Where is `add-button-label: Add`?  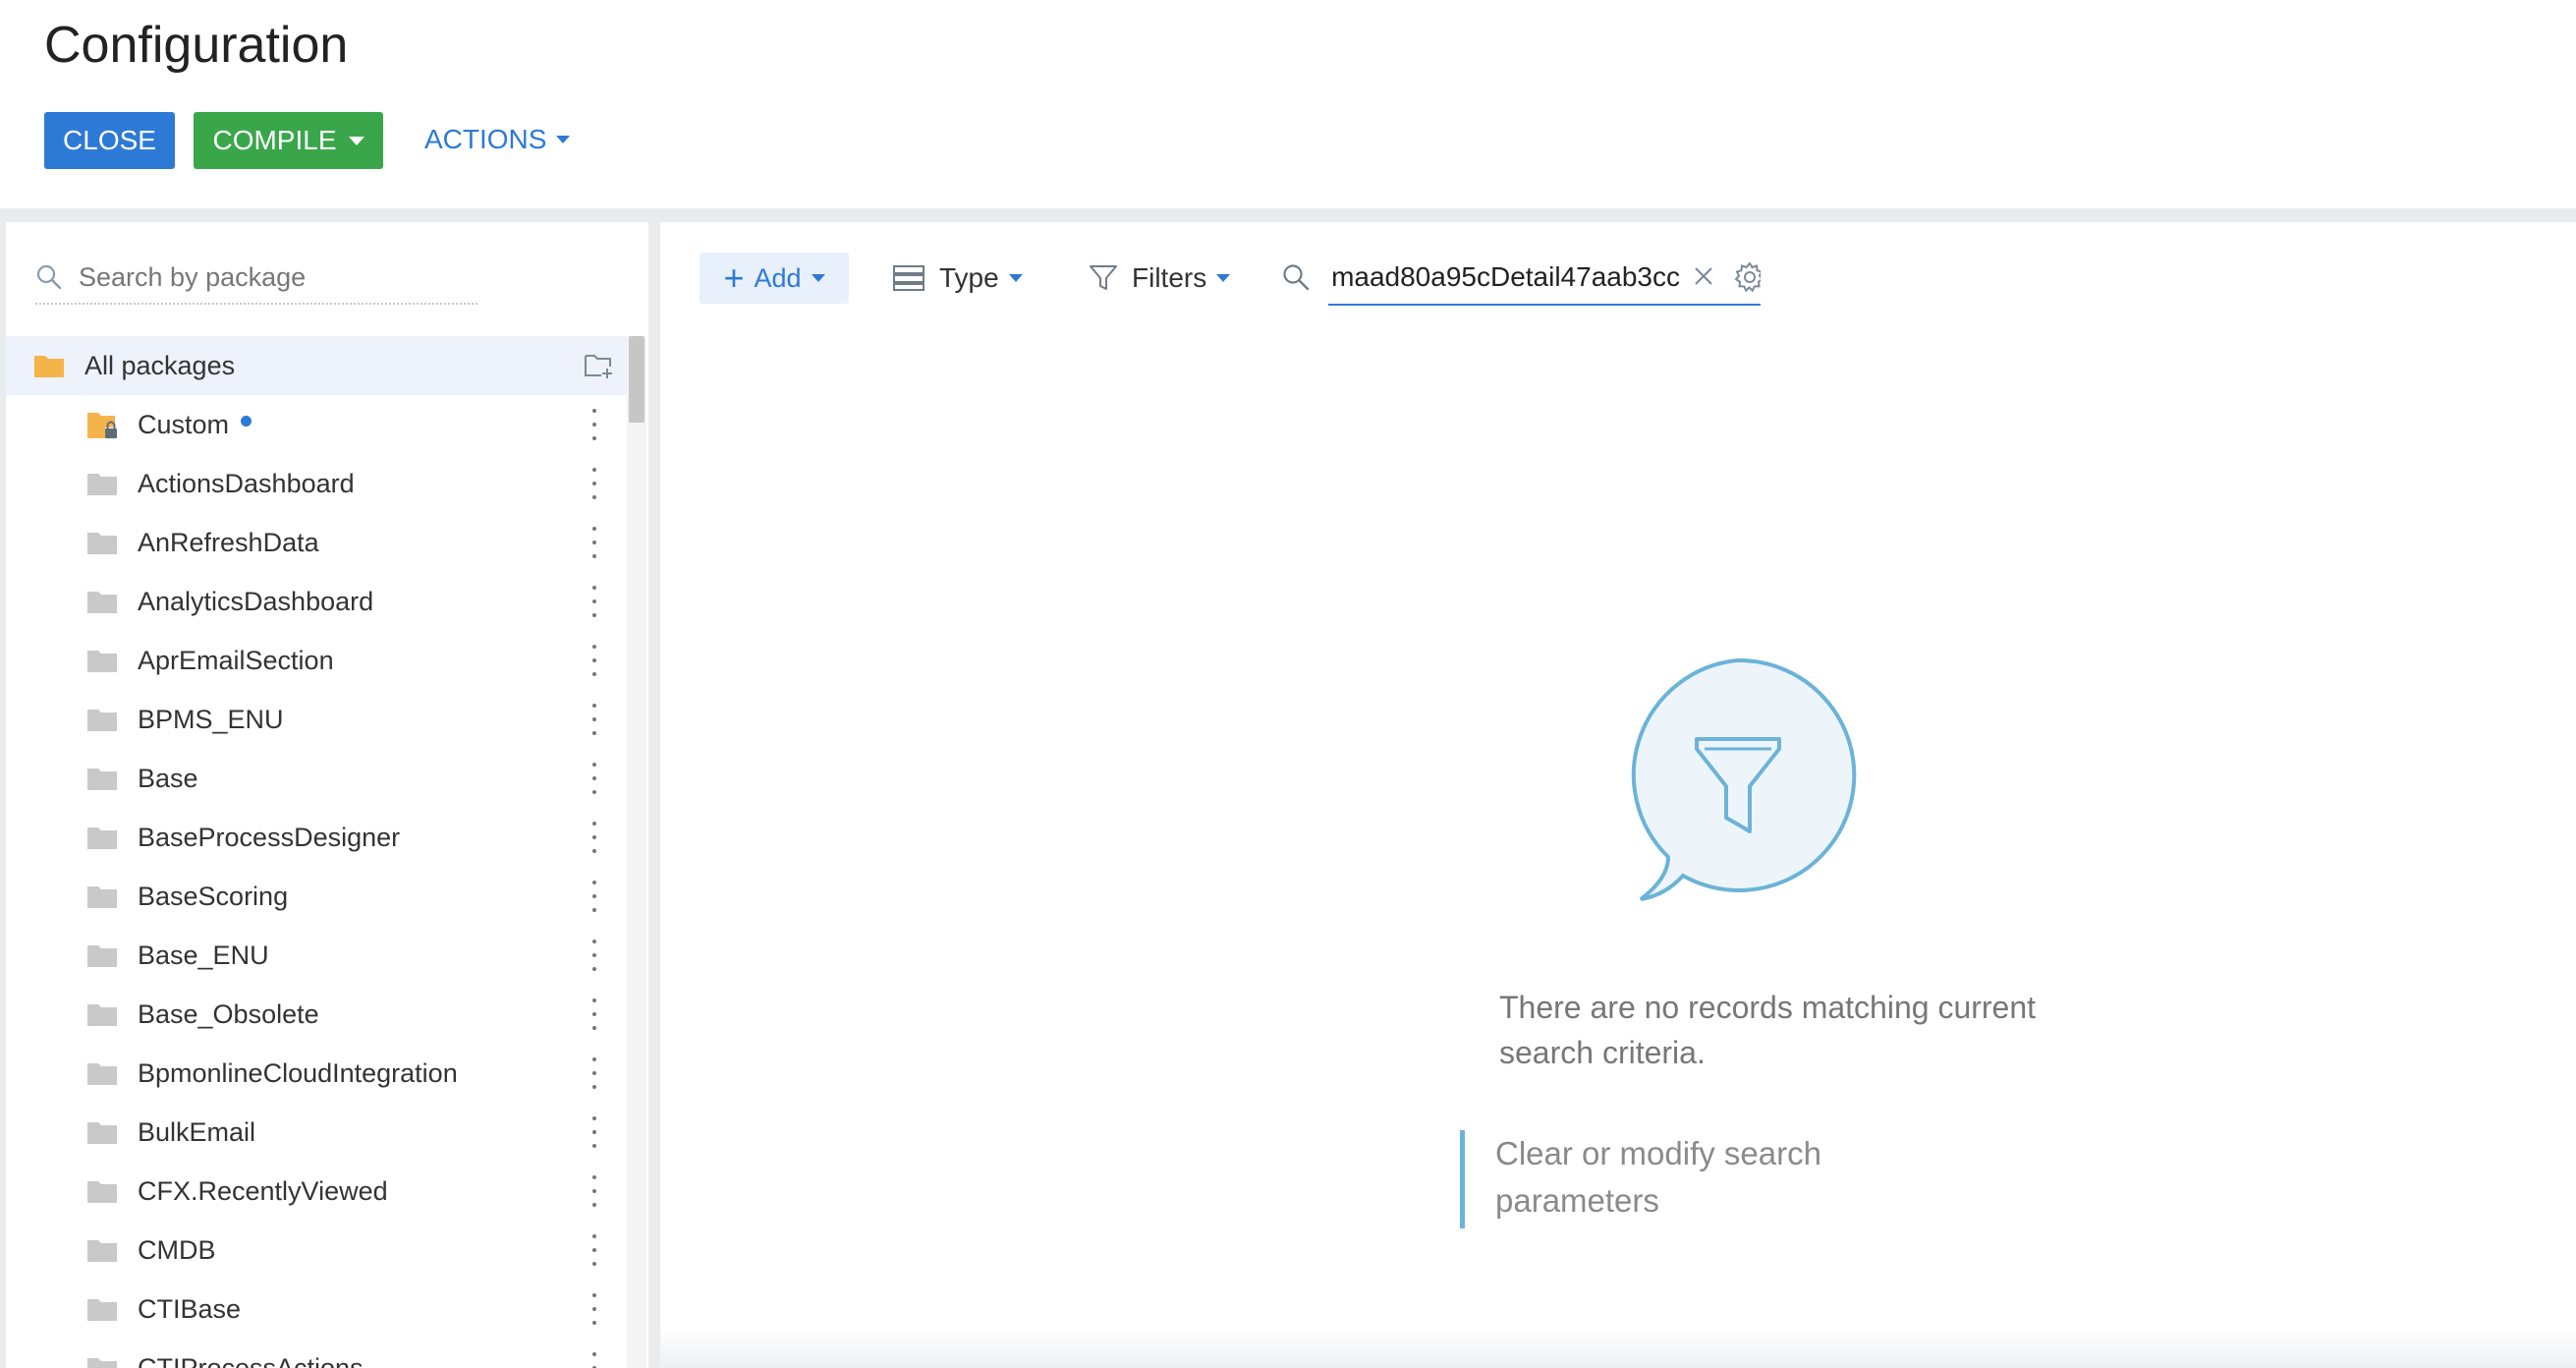
add-button-label: Add is located at coordinates (778, 278).